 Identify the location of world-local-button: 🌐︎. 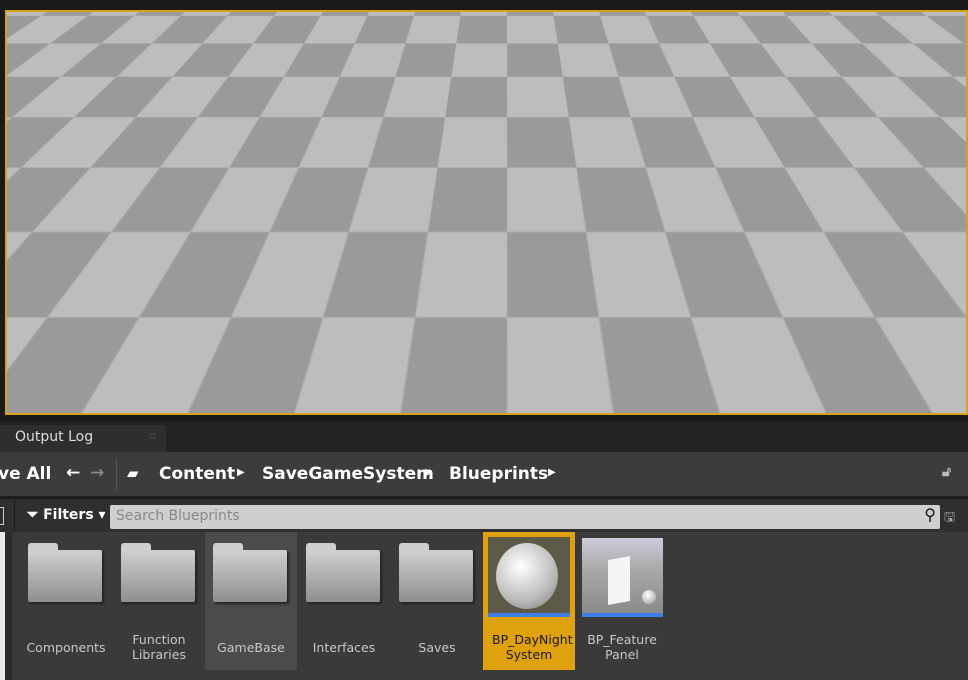
(576, 33).